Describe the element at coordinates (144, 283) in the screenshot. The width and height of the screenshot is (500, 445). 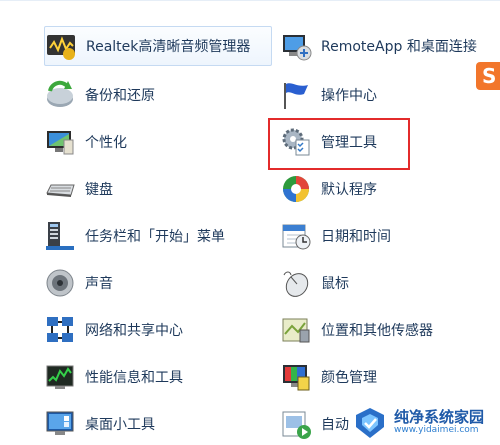
I see `item-sound: 声音` at that location.